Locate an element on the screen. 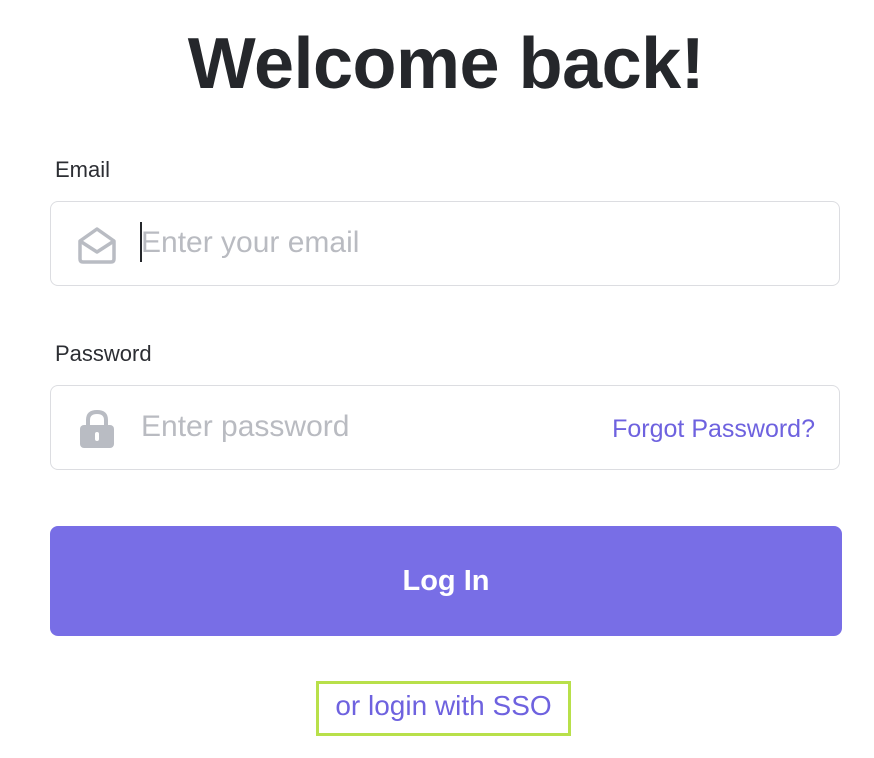 Image resolution: width=874 pixels, height=758 pixels. forgot-password-link: Forgot Password? is located at coordinates (713, 429).